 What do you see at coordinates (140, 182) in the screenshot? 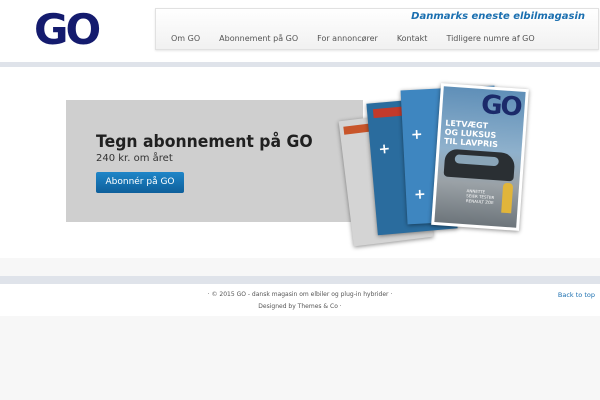
I see `subscribe-button: Abonnér på GO` at bounding box center [140, 182].